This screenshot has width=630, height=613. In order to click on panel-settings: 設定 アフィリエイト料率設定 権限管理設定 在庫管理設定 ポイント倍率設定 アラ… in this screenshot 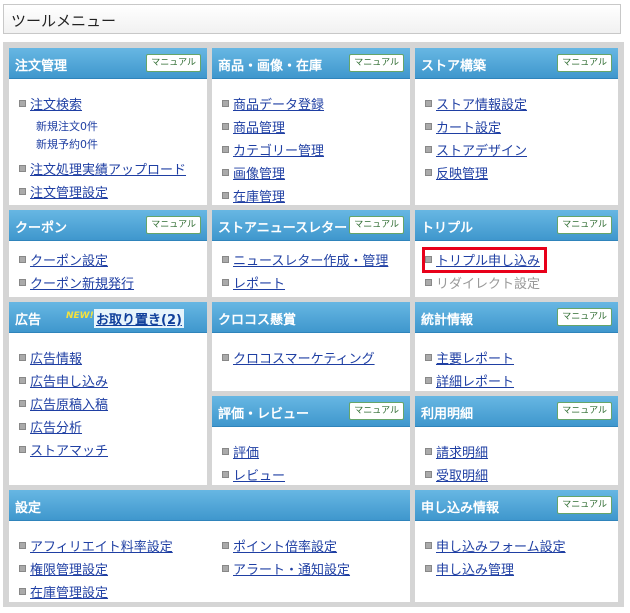, I will do `click(209, 546)`.